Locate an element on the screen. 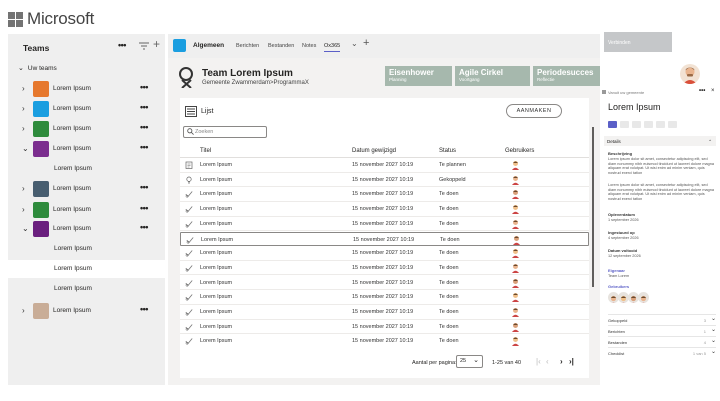 Image resolution: width=720 pixels, height=401 pixels. tile-verbinden: Verbinden is located at coordinates (638, 42).